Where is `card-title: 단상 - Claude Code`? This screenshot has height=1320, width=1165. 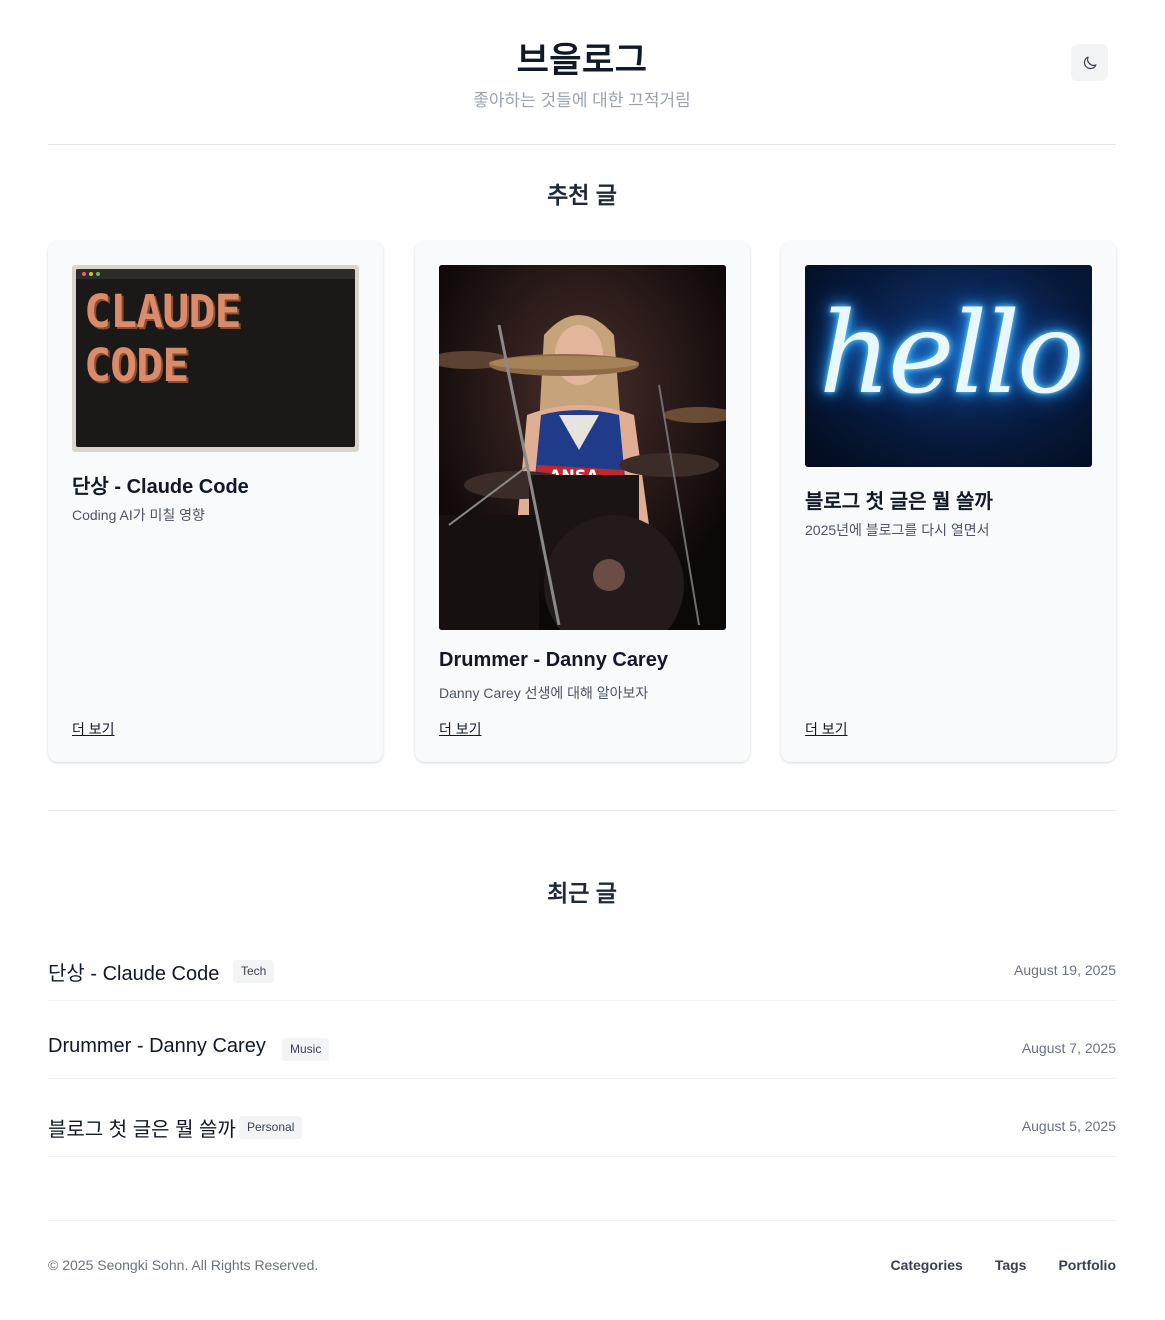 card-title: 단상 - Claude Code is located at coordinates (217, 484).